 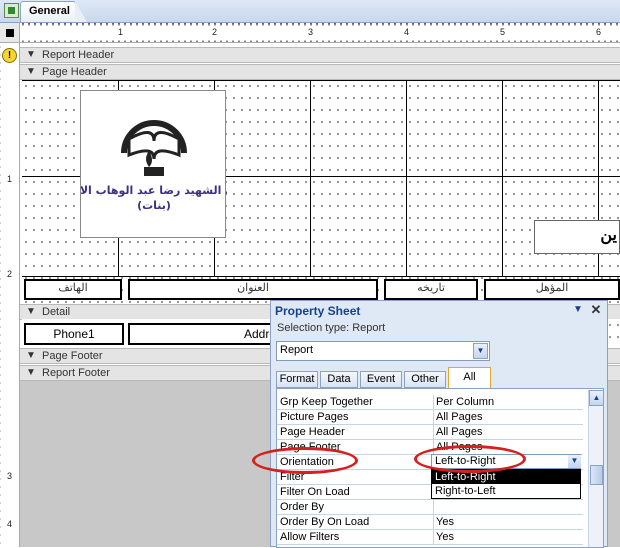 I want to click on property-row: Order By On Load Yes, so click(x=430, y=522).